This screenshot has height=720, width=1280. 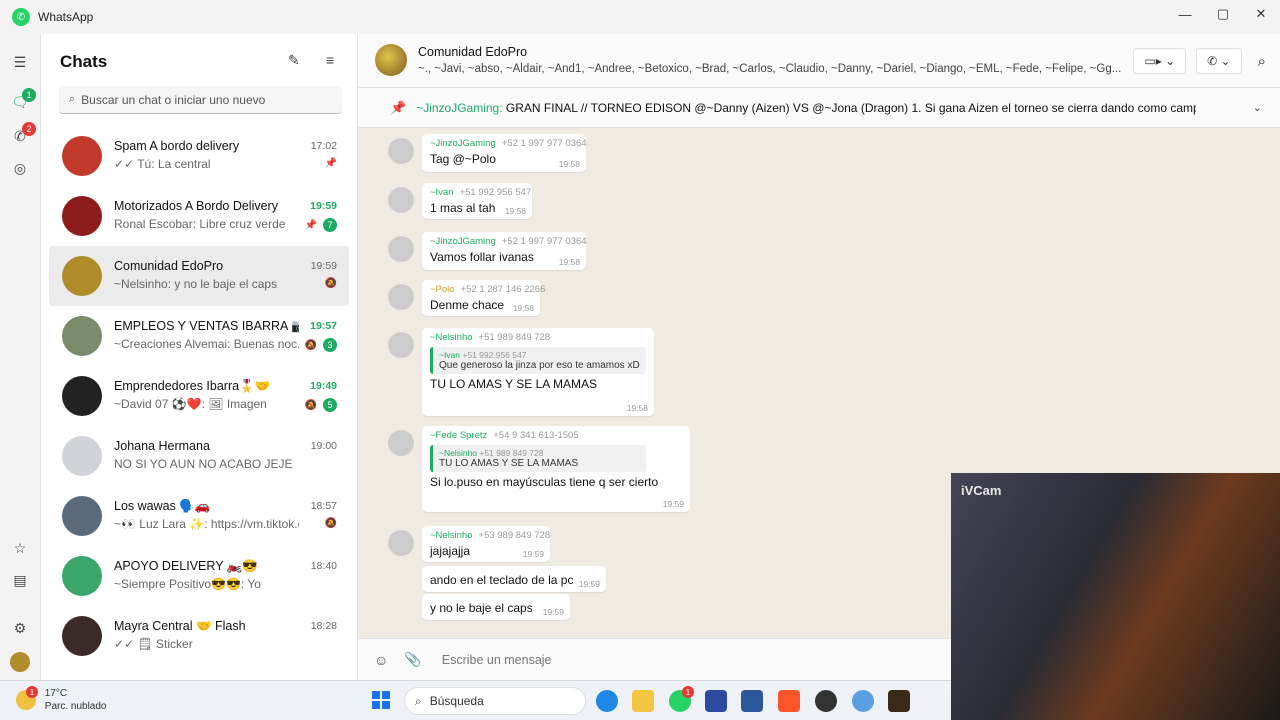 I want to click on message-text: ando en el teclado de la pc, so click(x=502, y=580).